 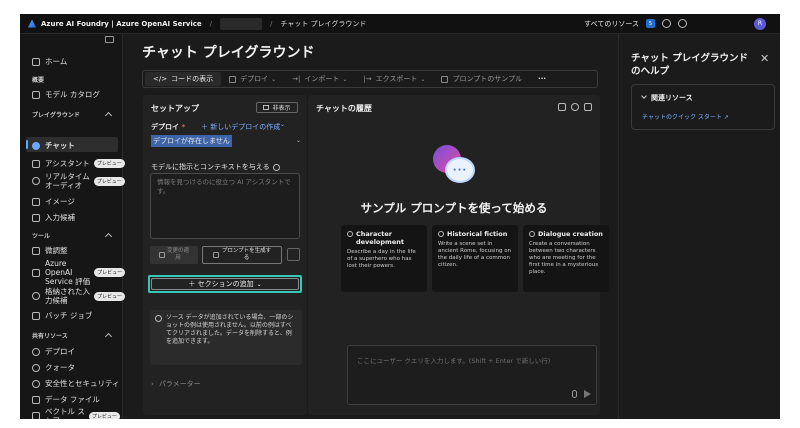 I want to click on more-button: ···, so click(x=542, y=79).